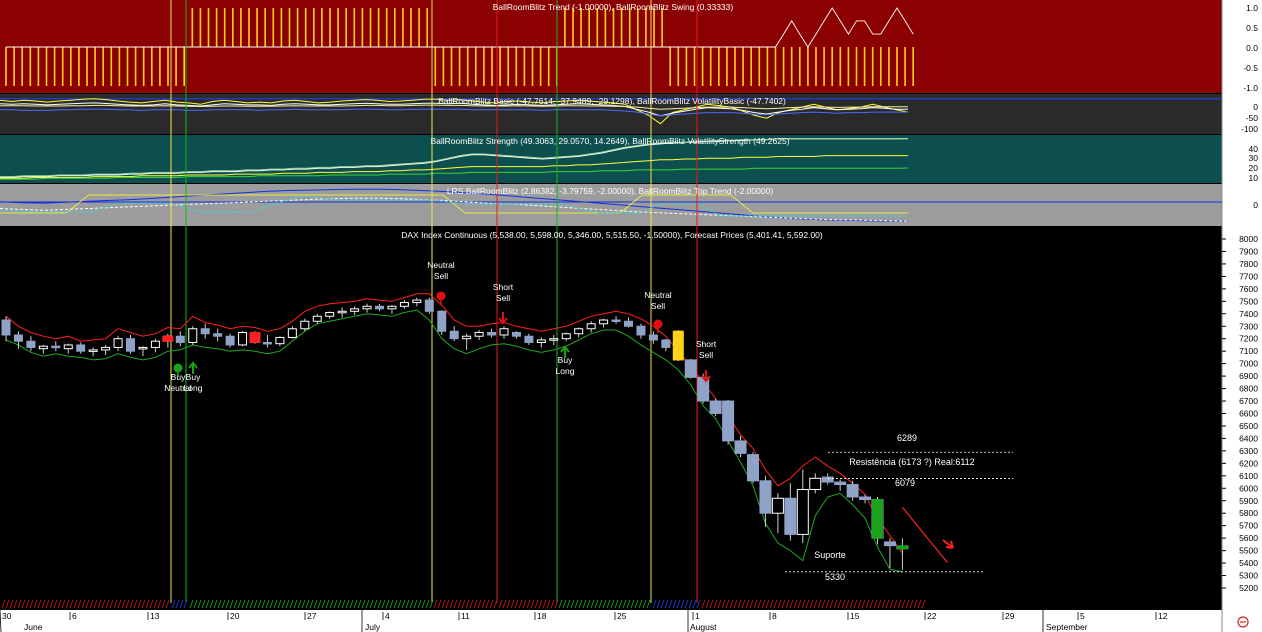 The height and width of the screenshot is (632, 1262). Describe the element at coordinates (774, 616) in the screenshot. I see `day-label: 8` at that location.